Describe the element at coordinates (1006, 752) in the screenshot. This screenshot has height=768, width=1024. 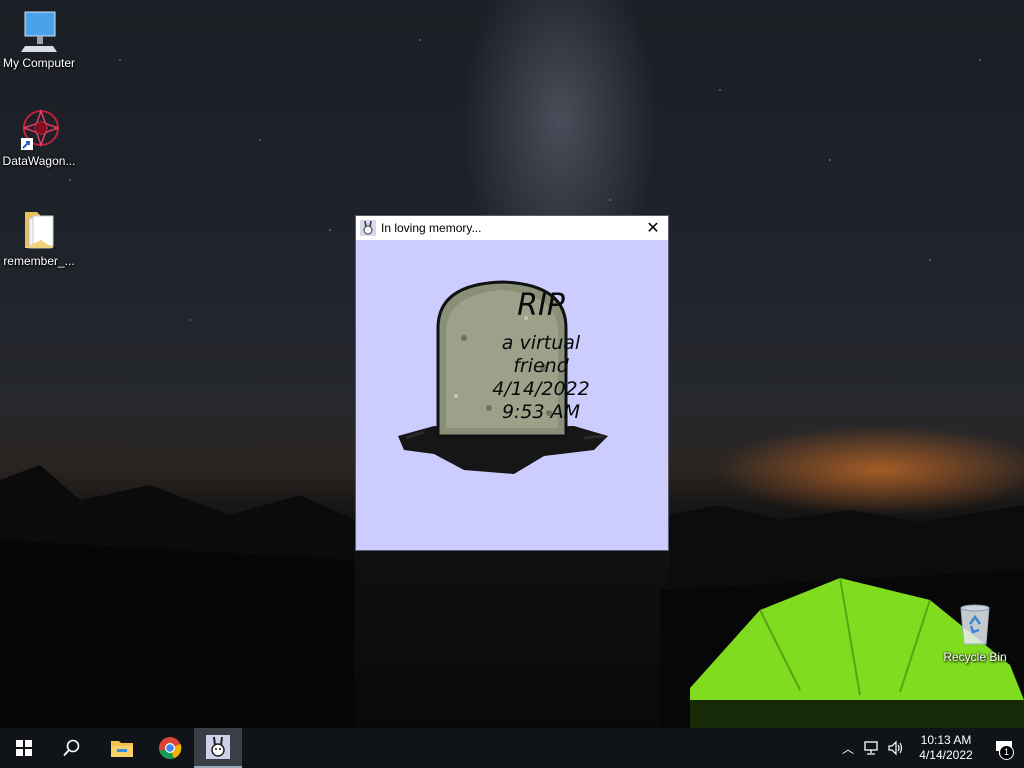
I see `notification-count-badge: 1` at that location.